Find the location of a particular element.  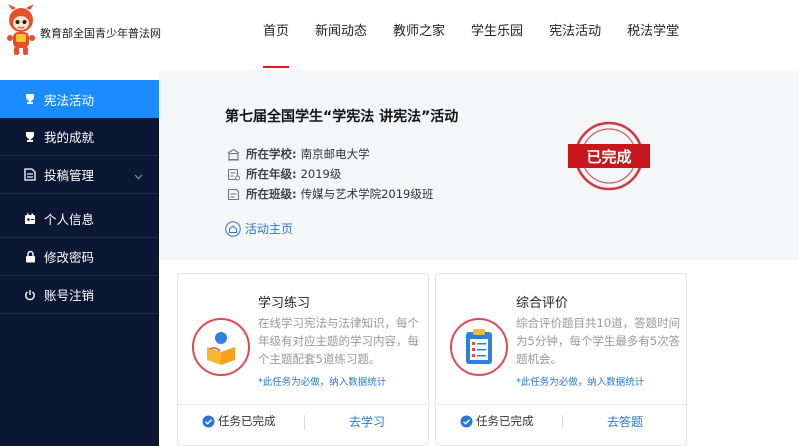

sidebar-item-label: 宪法活动 is located at coordinates (69, 100).